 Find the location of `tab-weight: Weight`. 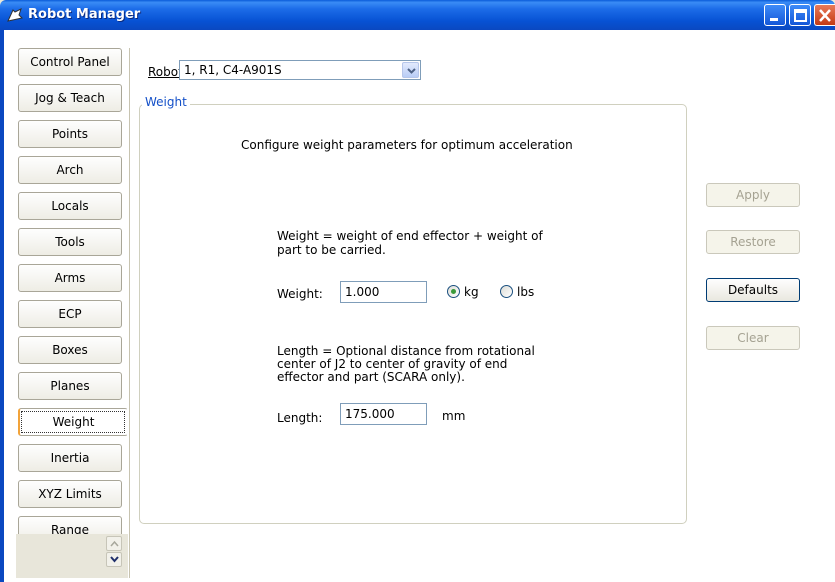

tab-weight: Weight is located at coordinates (73, 422).